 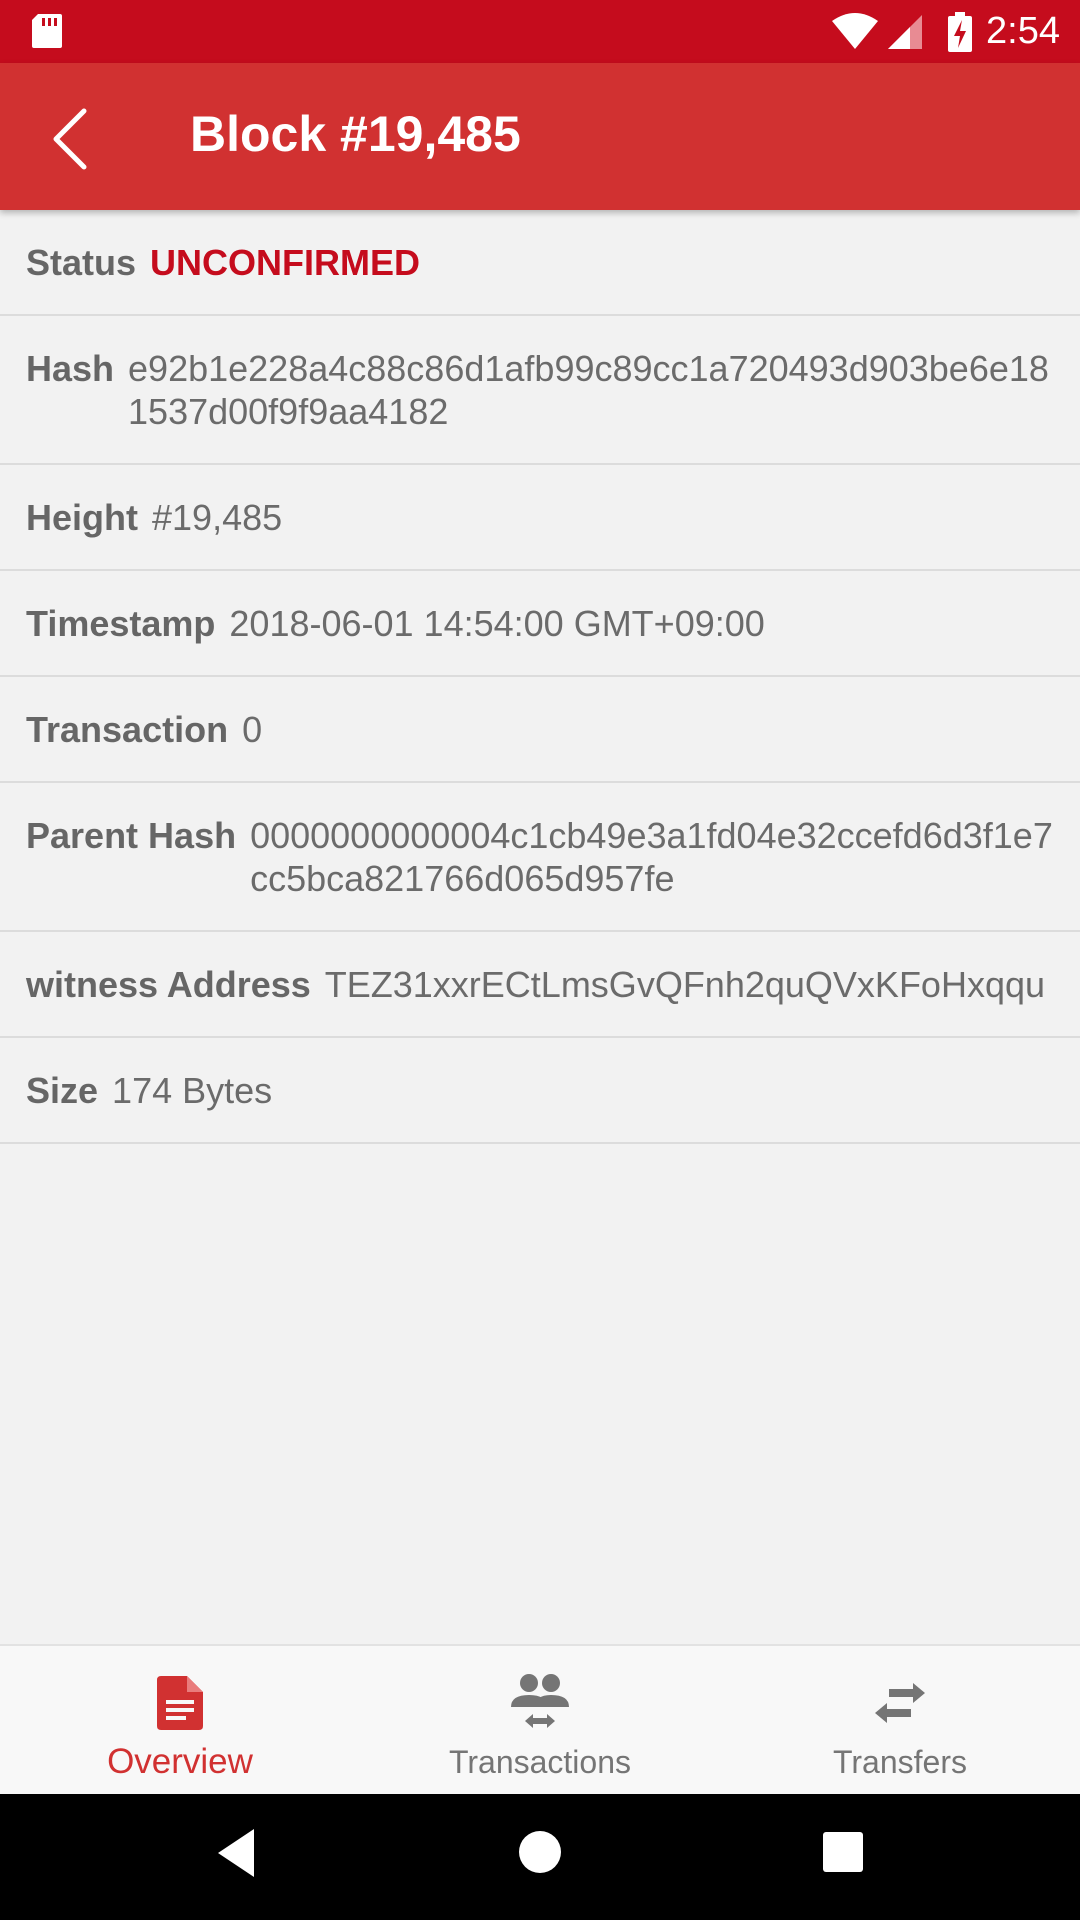 I want to click on detail-label: Status, so click(x=81, y=262).